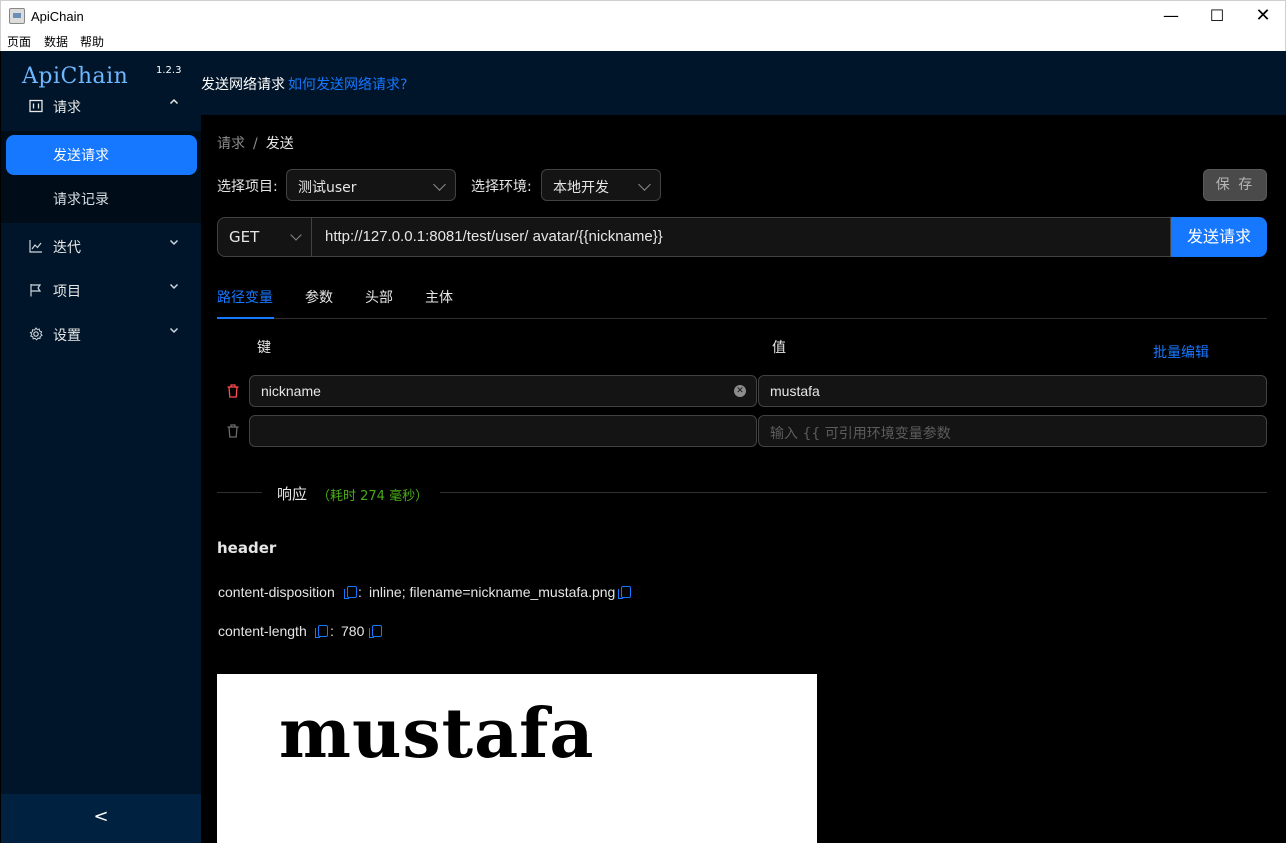  What do you see at coordinates (1217, 16) in the screenshot?
I see `maximize-button: ☐` at bounding box center [1217, 16].